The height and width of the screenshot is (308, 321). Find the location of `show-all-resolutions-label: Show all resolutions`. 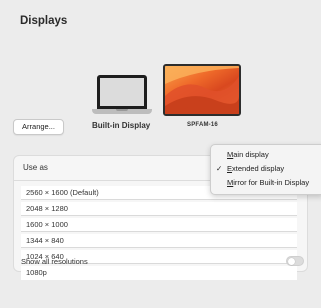

show-all-resolutions-label: Show all resolutions is located at coordinates (54, 261).